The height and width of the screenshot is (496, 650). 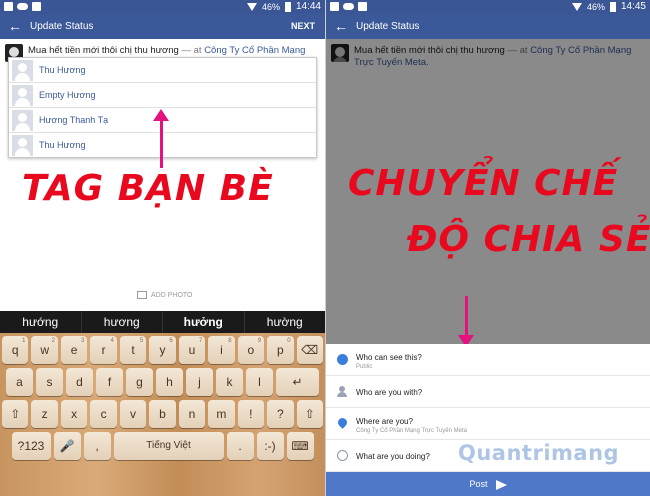 I want to click on key: 0p, so click(x=280, y=350).